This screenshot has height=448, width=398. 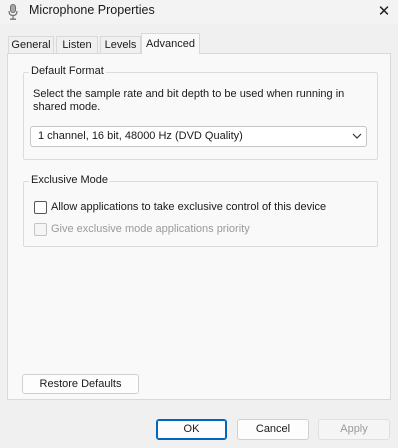 I want to click on tab-label: General, so click(x=31, y=45).